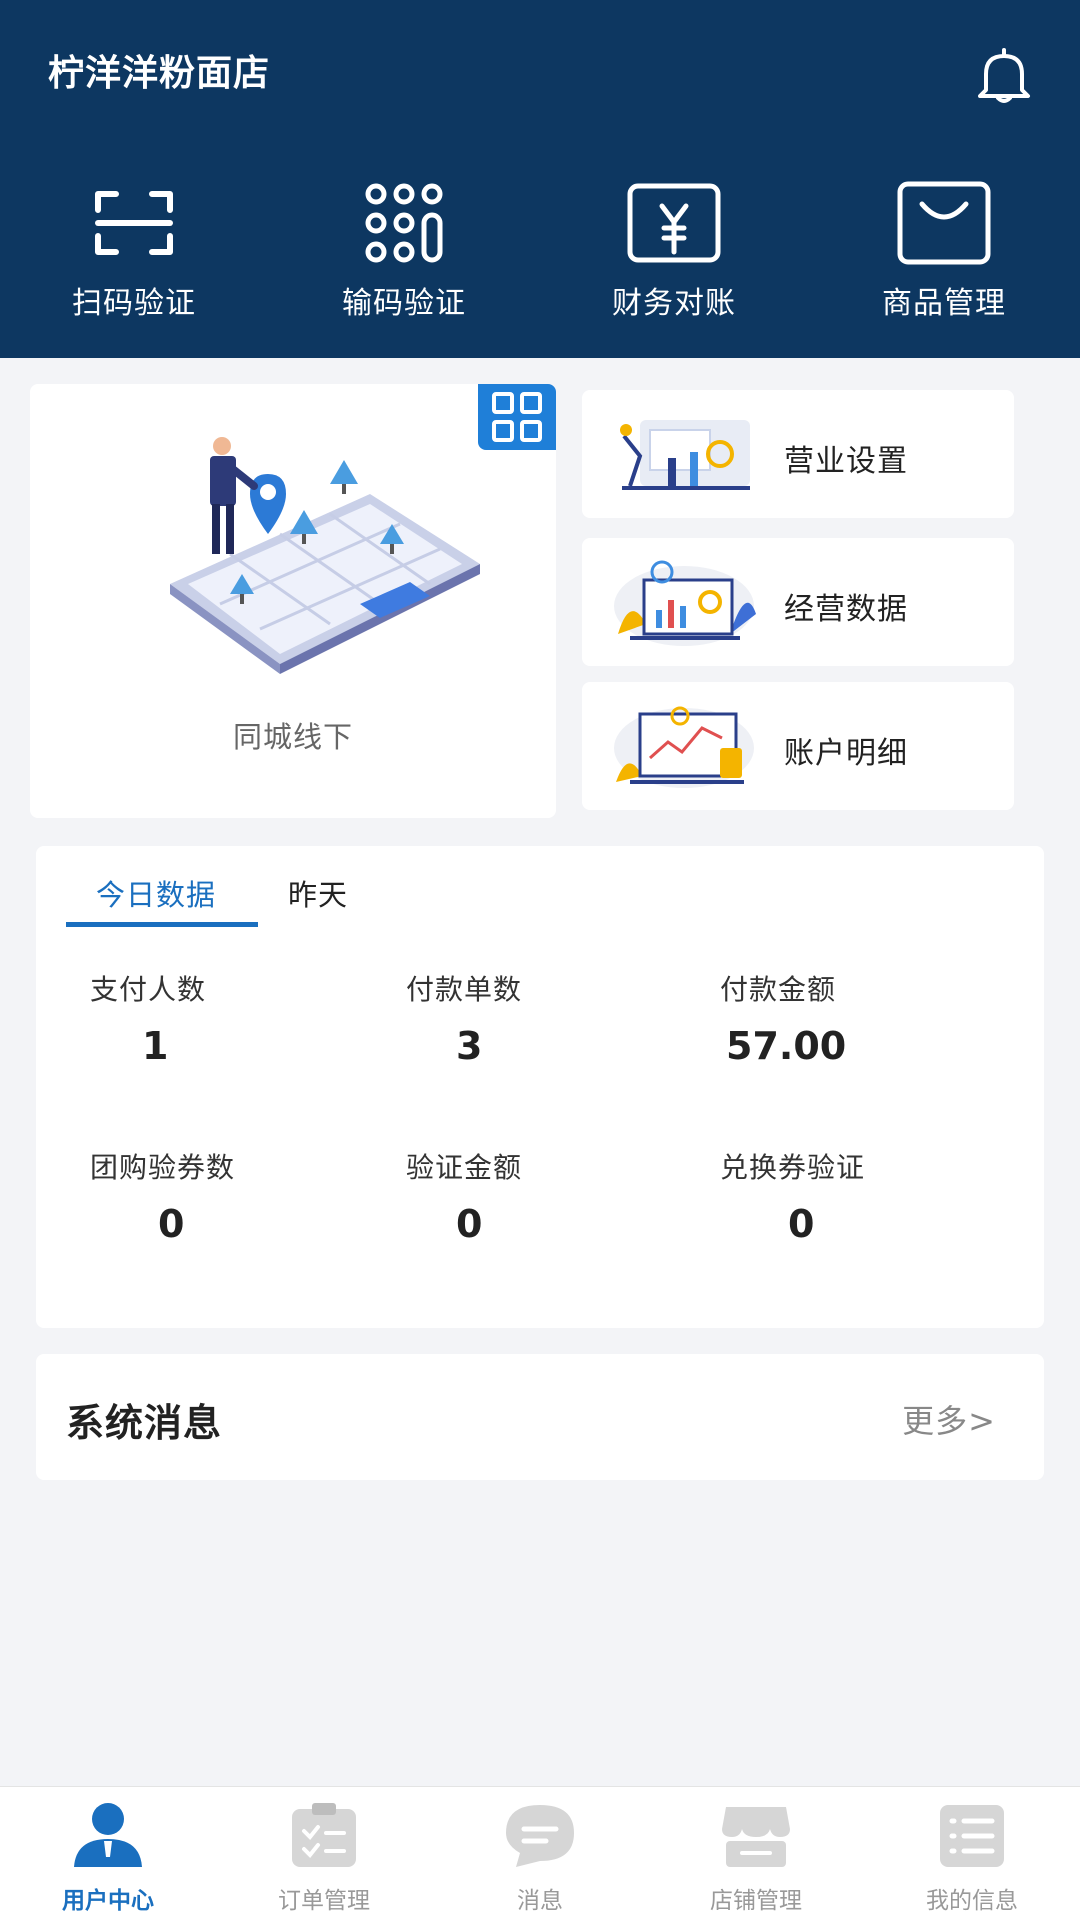  I want to click on system-messages-section: 系统消息 更多>, so click(540, 1417).